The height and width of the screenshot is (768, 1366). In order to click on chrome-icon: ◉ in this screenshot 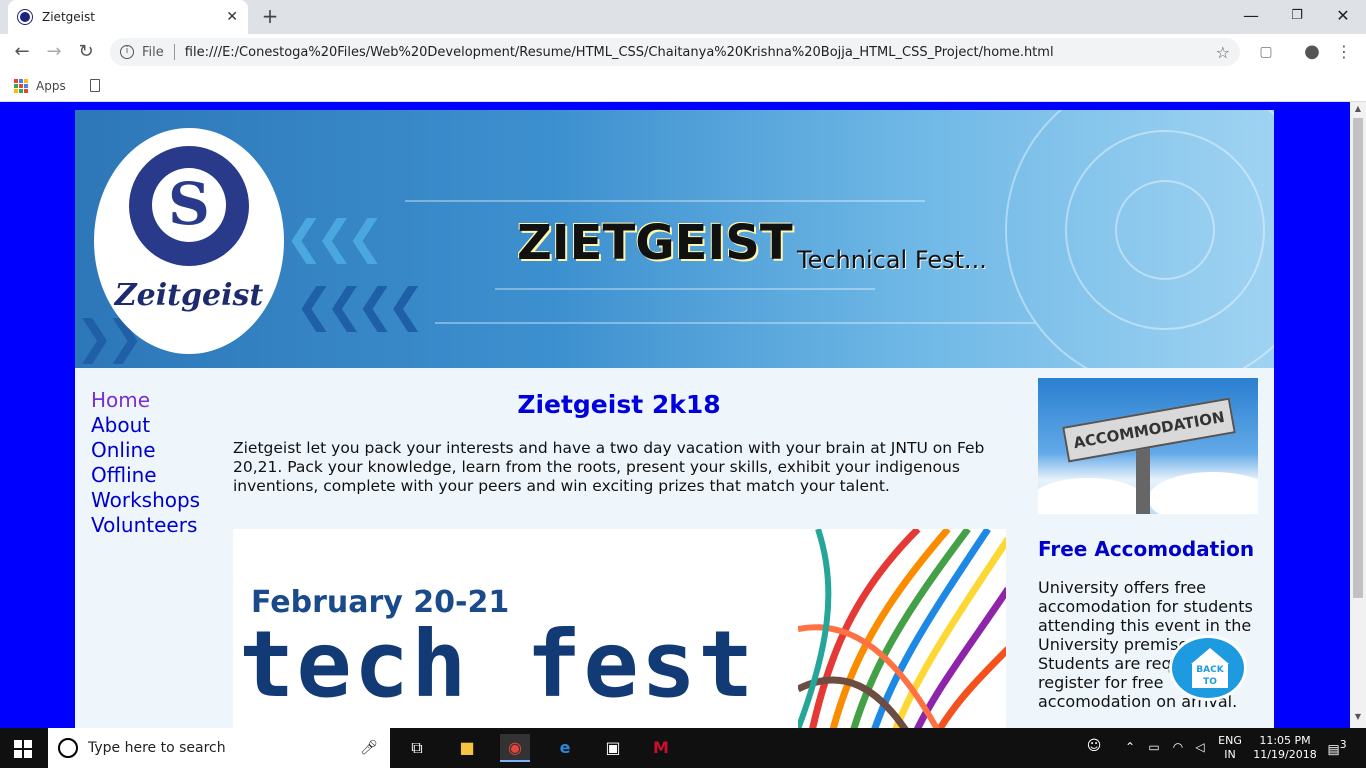, I will do `click(515, 748)`.